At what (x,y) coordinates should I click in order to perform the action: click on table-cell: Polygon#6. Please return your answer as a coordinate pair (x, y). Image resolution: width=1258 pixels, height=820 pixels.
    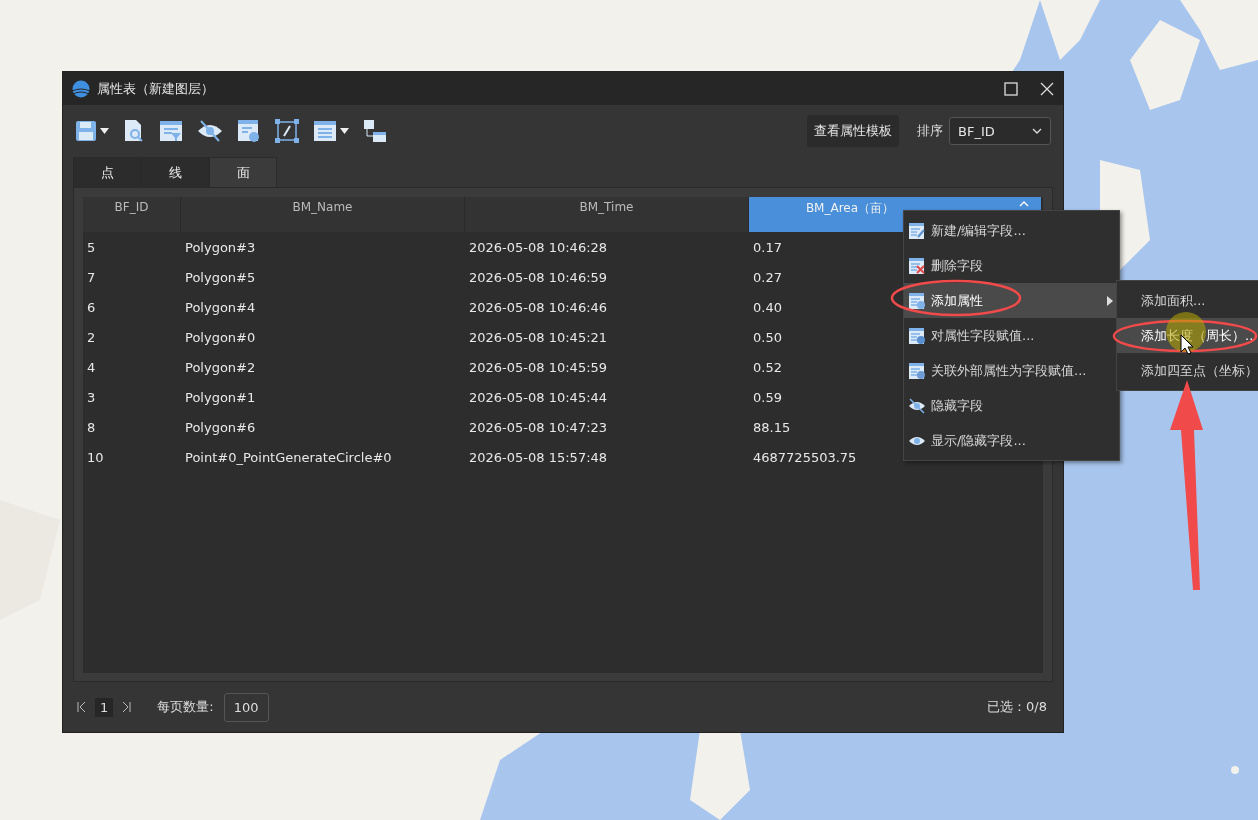
    Looking at the image, I should click on (220, 427).